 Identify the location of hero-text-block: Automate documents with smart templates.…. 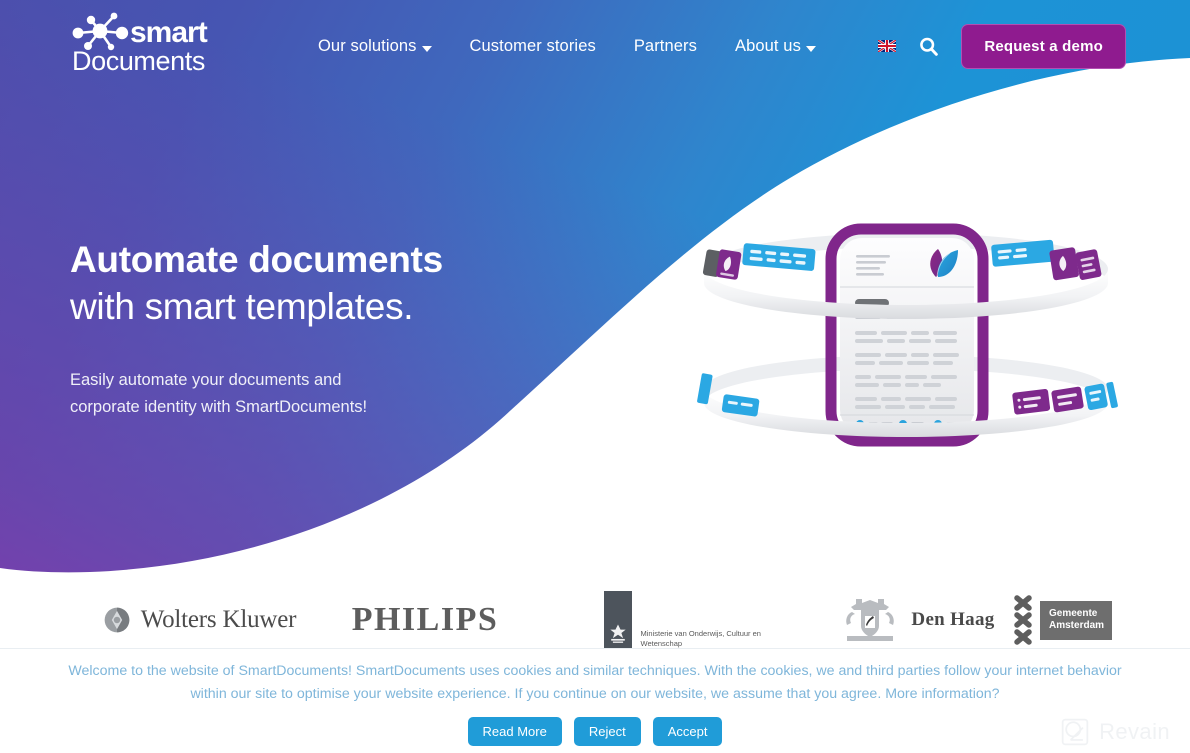
(256, 328).